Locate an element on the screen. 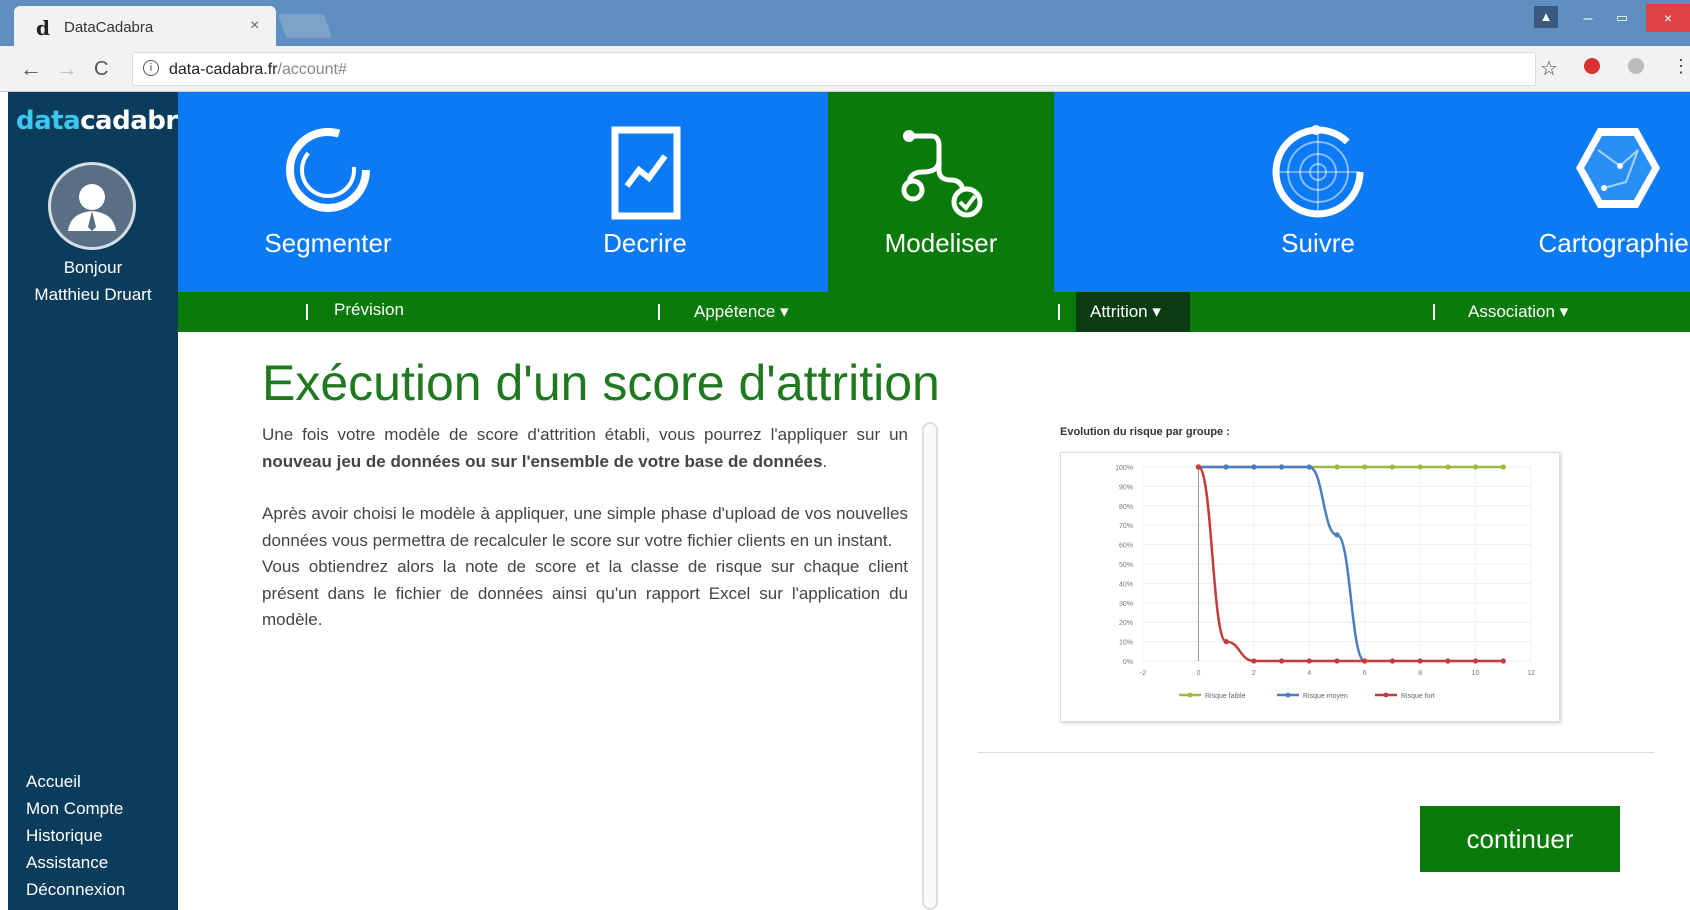  y-tick-label: 90% is located at coordinates (1126, 487).